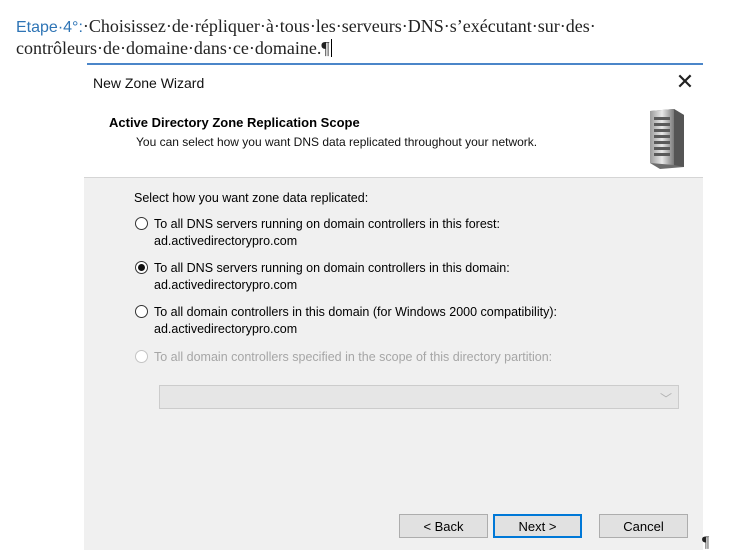 Image resolution: width=733 pixels, height=552 pixels. I want to click on document-step-line-continued: contrôleurs·de·domaine·dans·ce·domaine.¶, so click(174, 48).